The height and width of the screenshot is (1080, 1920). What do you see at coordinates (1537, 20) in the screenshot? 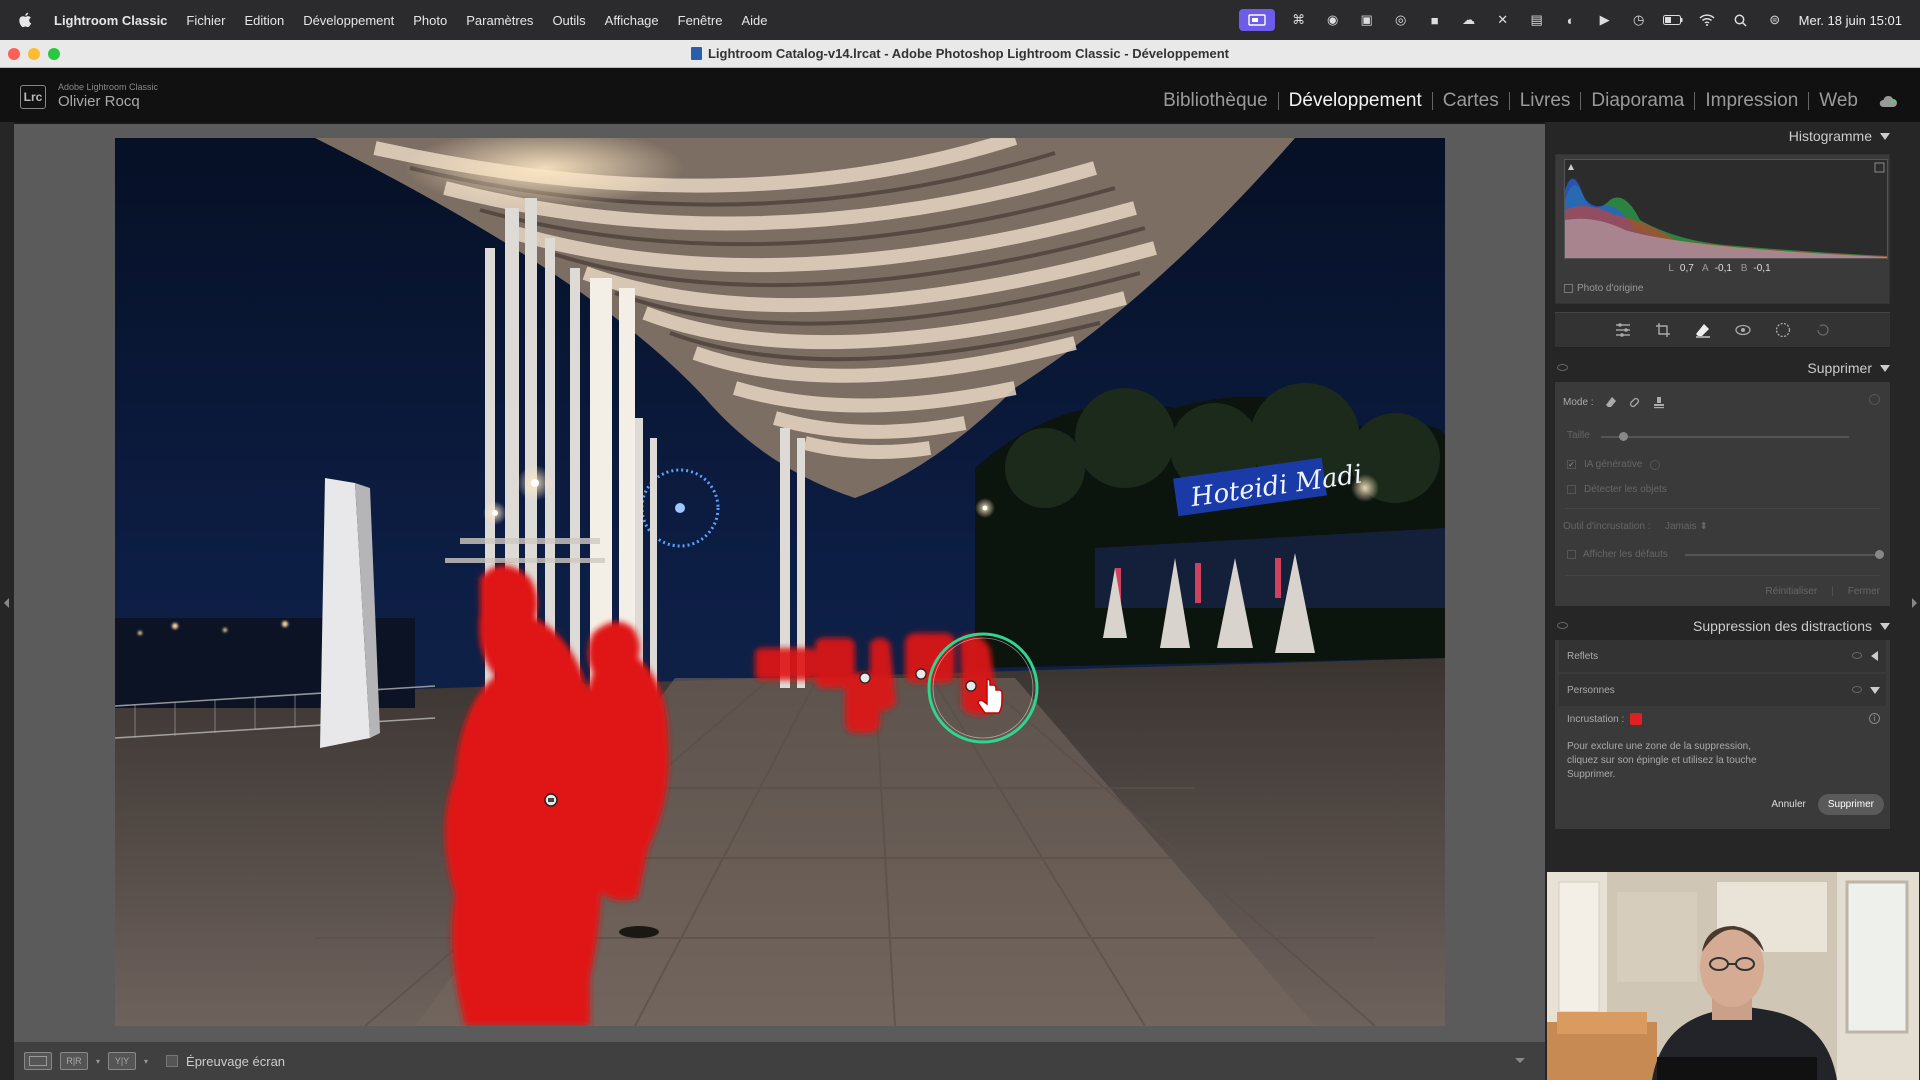
I see `clipboard-icon: ▤` at bounding box center [1537, 20].